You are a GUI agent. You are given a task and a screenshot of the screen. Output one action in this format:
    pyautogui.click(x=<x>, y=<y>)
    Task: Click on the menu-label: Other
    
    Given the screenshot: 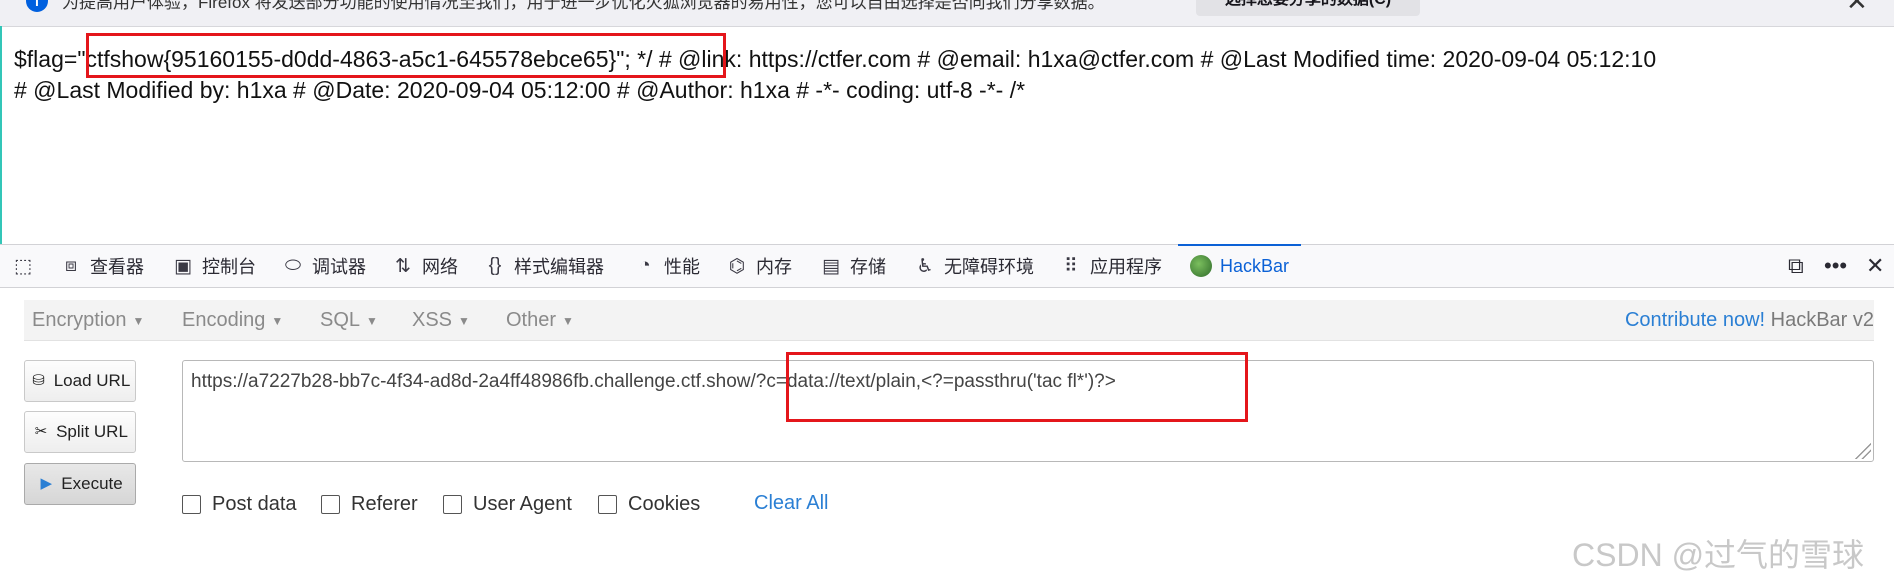 What is the action you would take?
    pyautogui.click(x=531, y=320)
    